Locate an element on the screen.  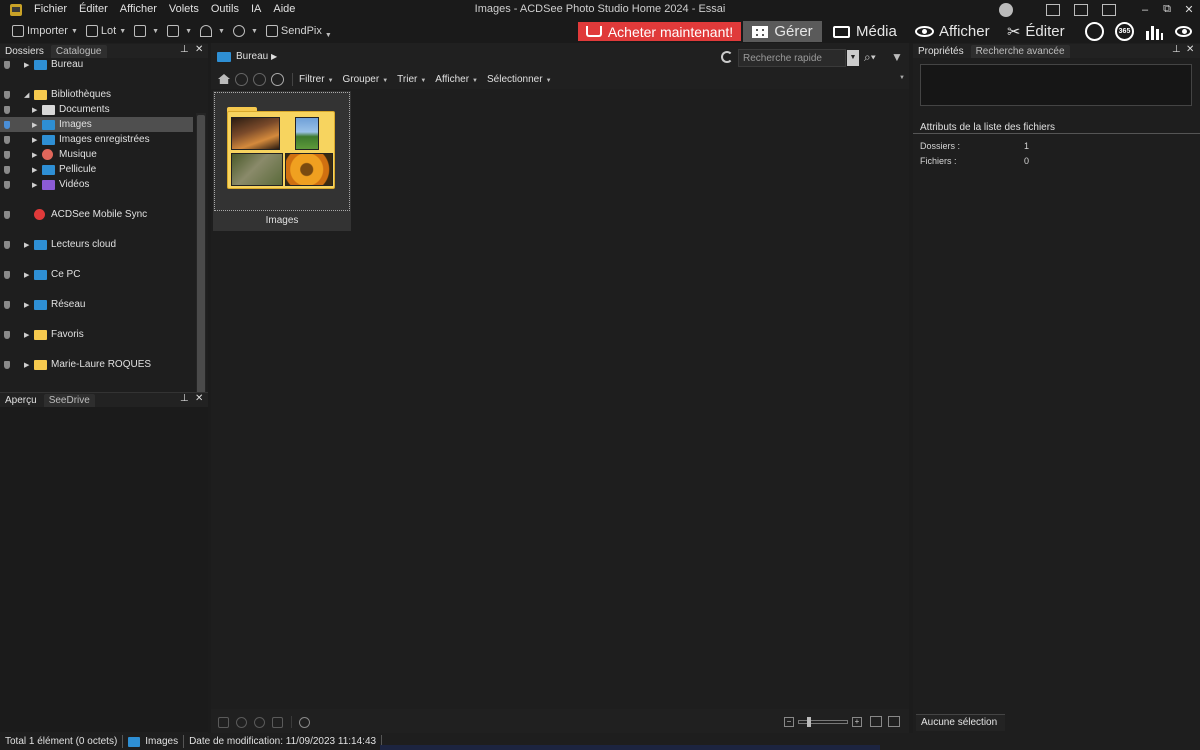
tree-item-vid-os: ▶ Vidéos is located at coordinates (96, 184).